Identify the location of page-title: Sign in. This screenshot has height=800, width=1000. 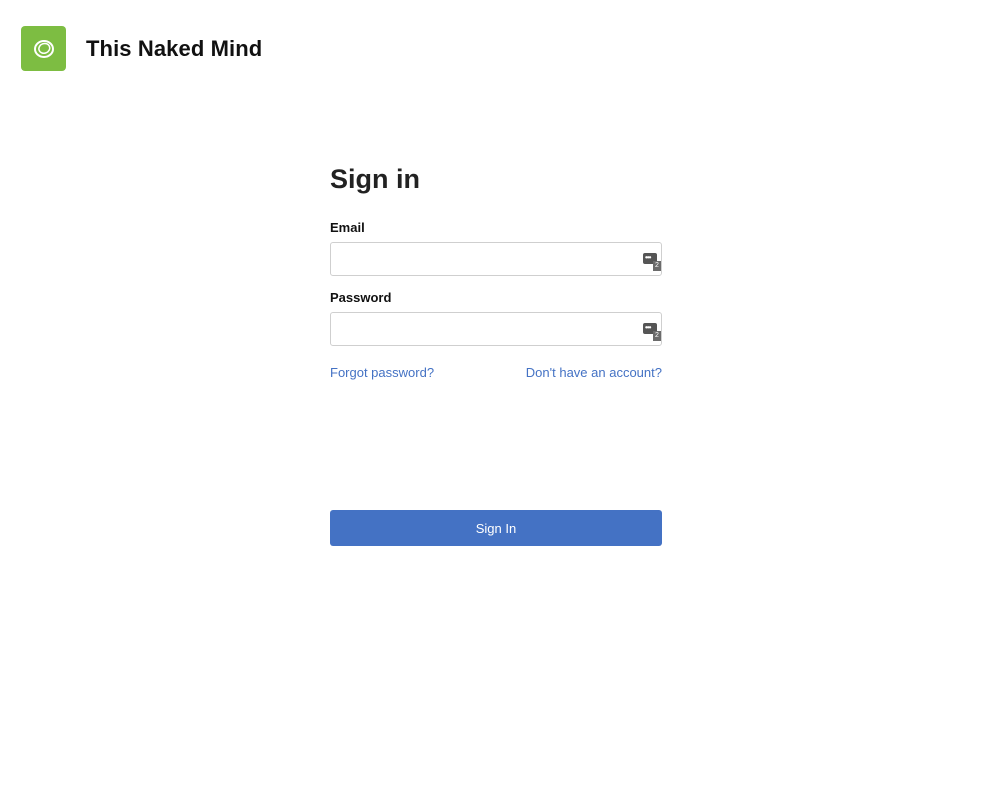
(375, 179).